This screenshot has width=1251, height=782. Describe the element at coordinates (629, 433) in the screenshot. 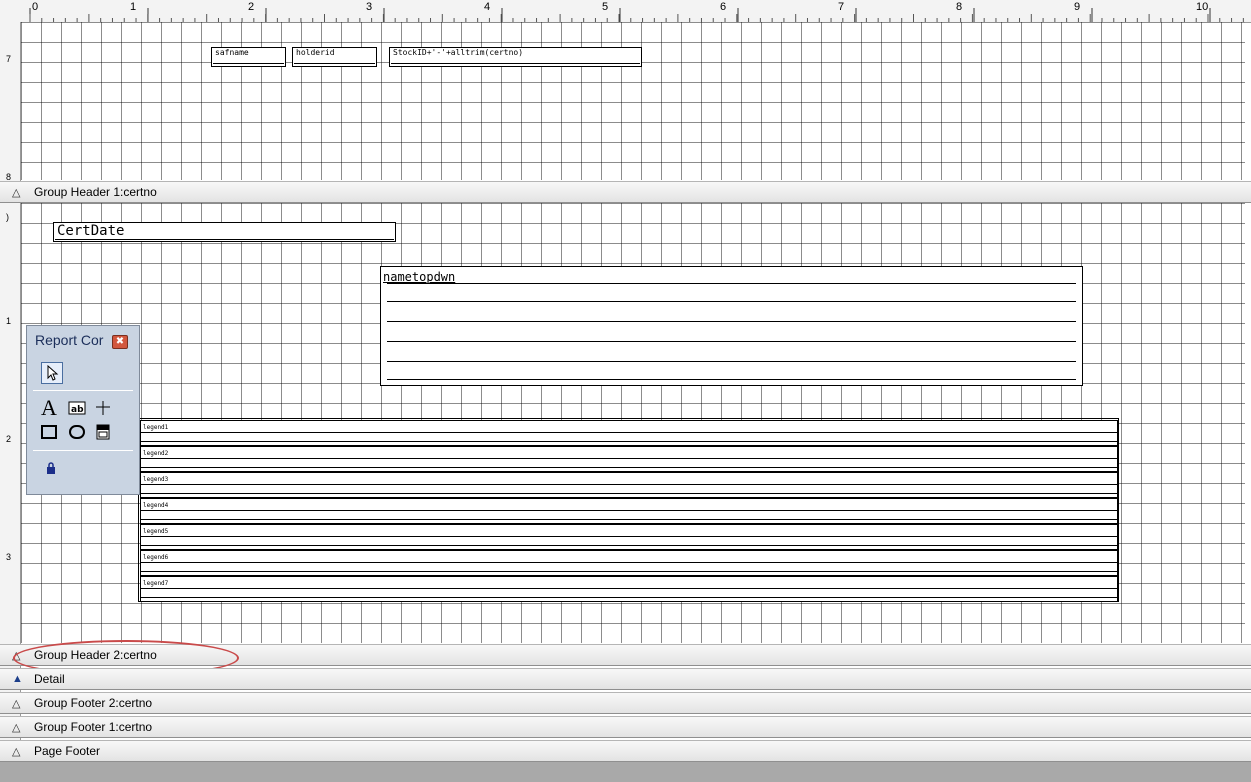

I see `legend-field-1: legend1` at that location.